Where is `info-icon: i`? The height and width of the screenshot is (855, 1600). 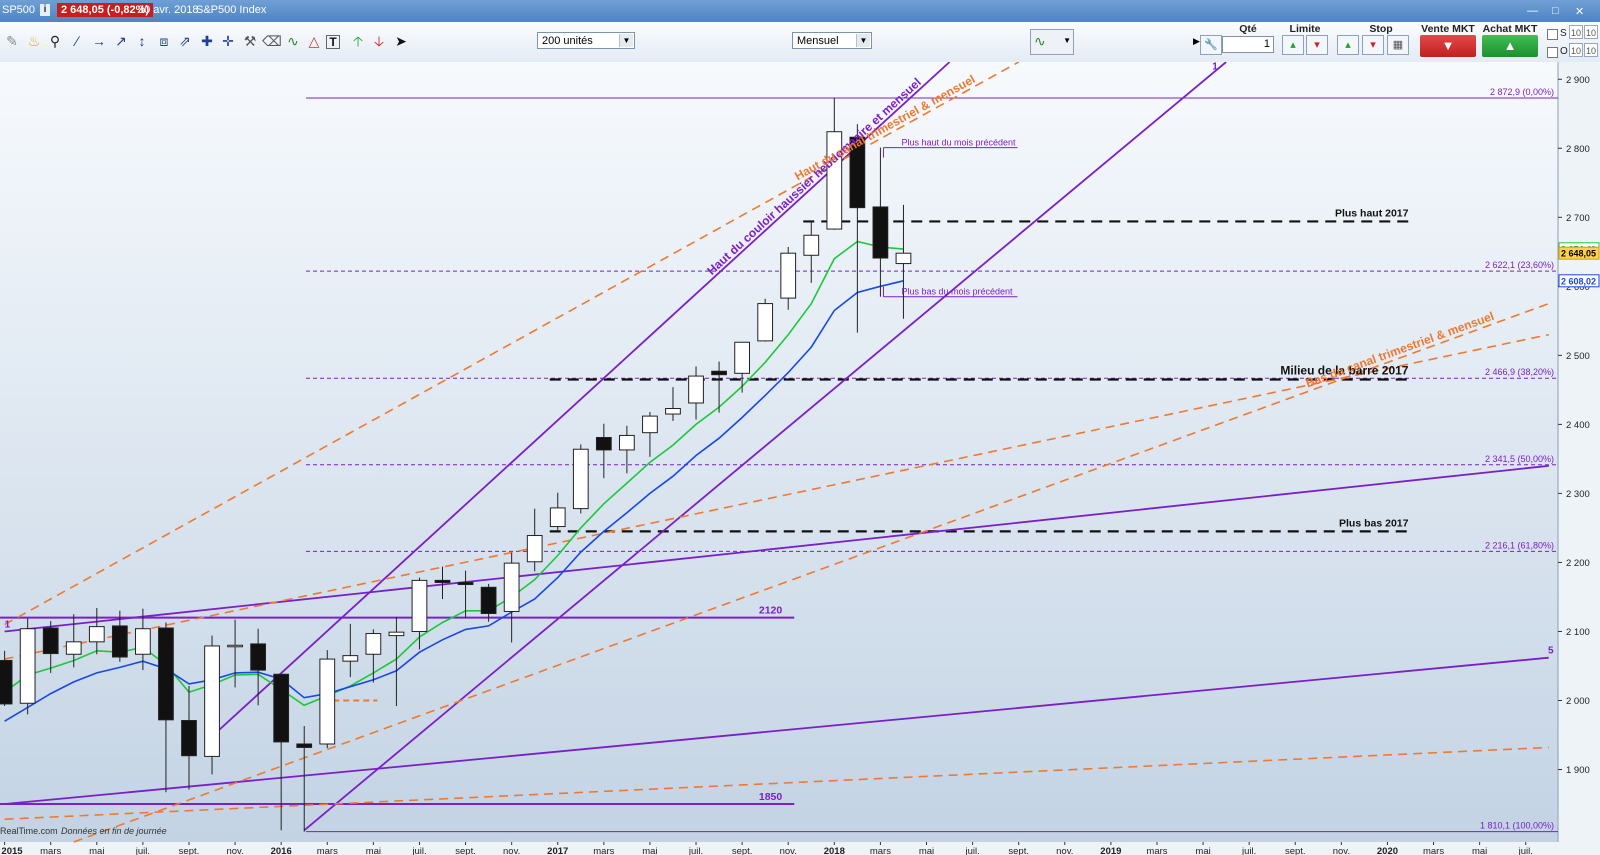
info-icon: i is located at coordinates (45, 10).